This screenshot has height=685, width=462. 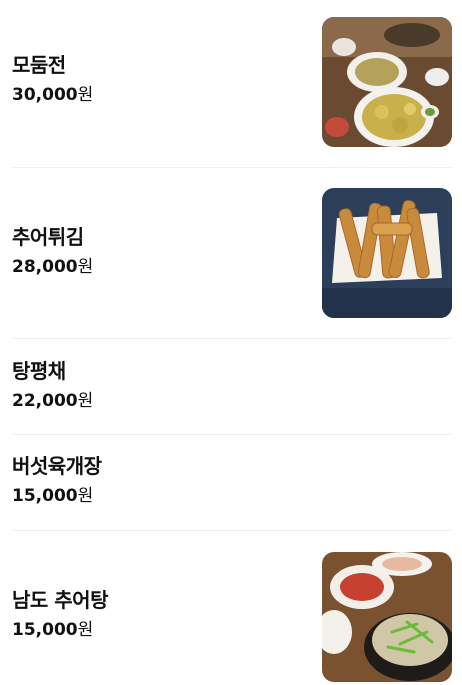 I want to click on menu-item-name: 모둠전, so click(x=39, y=65).